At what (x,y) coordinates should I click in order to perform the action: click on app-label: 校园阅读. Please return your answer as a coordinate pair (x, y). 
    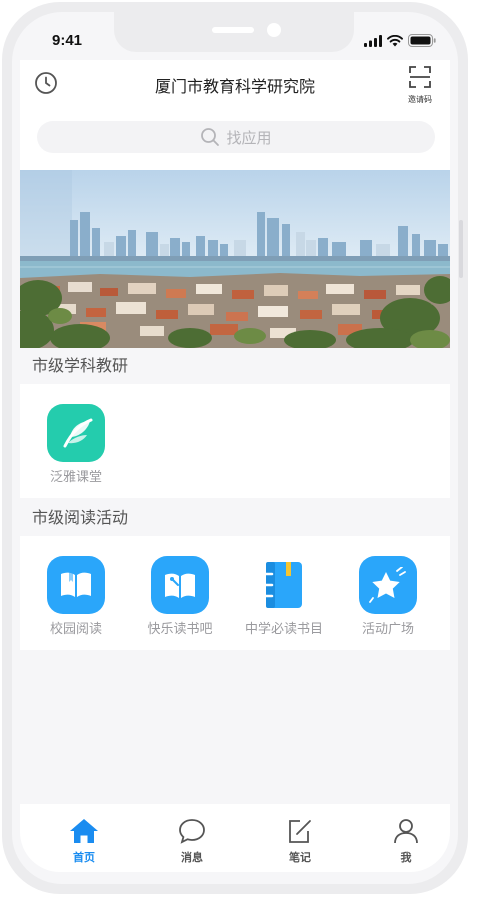
    Looking at the image, I should click on (75, 629).